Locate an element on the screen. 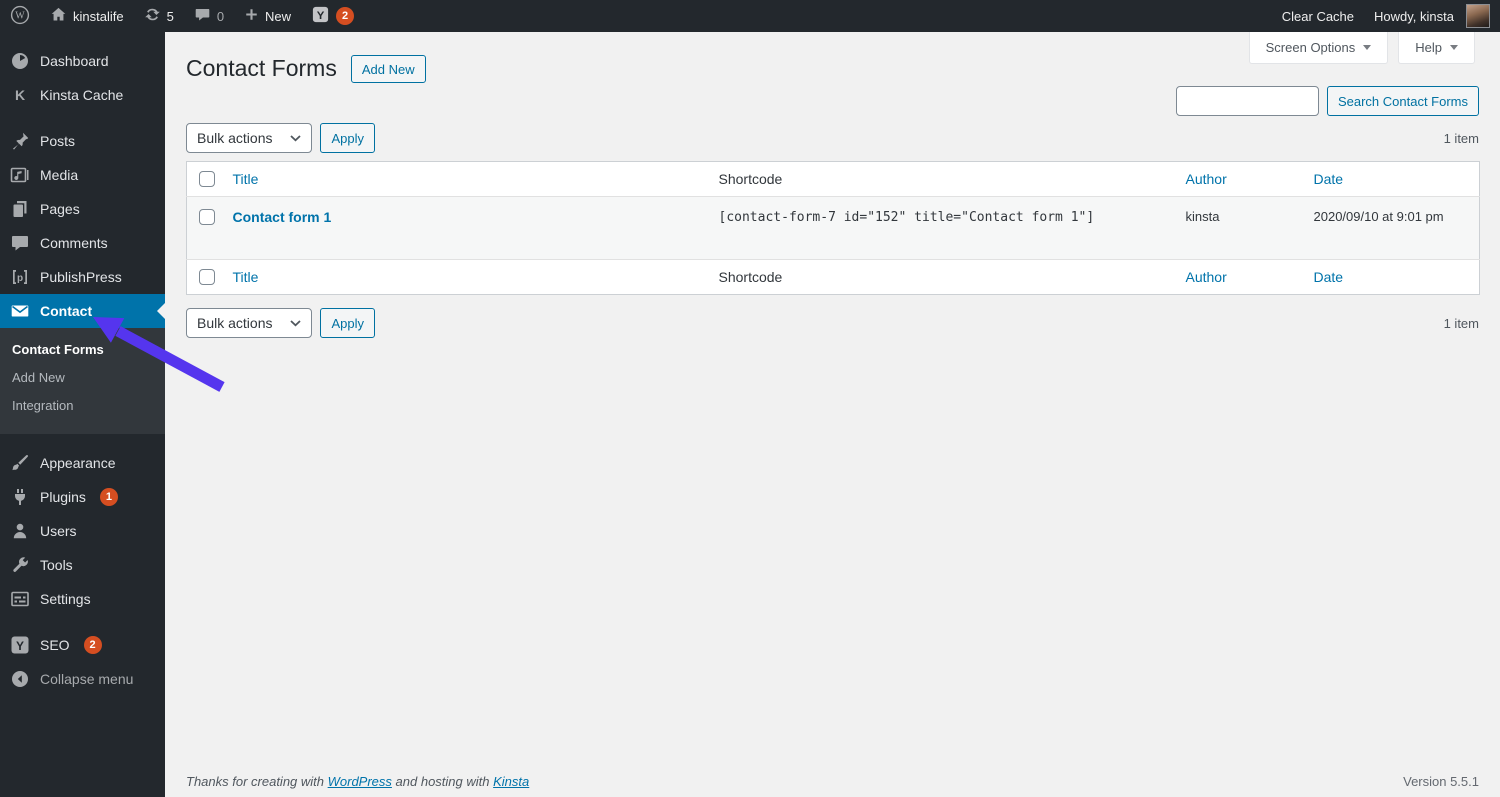  screen-options-label: Screen Options is located at coordinates (1310, 47).